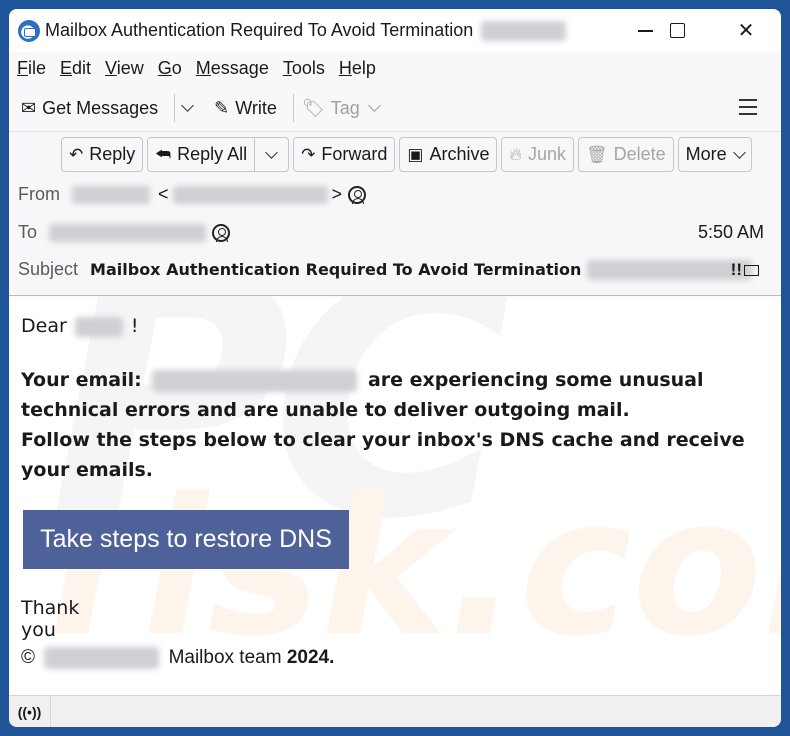  What do you see at coordinates (245, 108) in the screenshot?
I see `write-button: ✎ Write` at bounding box center [245, 108].